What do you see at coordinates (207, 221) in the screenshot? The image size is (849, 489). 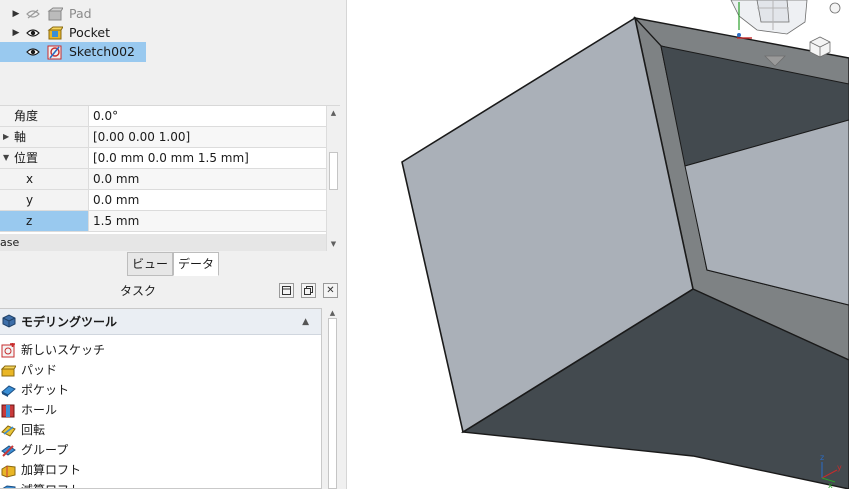 I see `property-value: 1.5 mm` at bounding box center [207, 221].